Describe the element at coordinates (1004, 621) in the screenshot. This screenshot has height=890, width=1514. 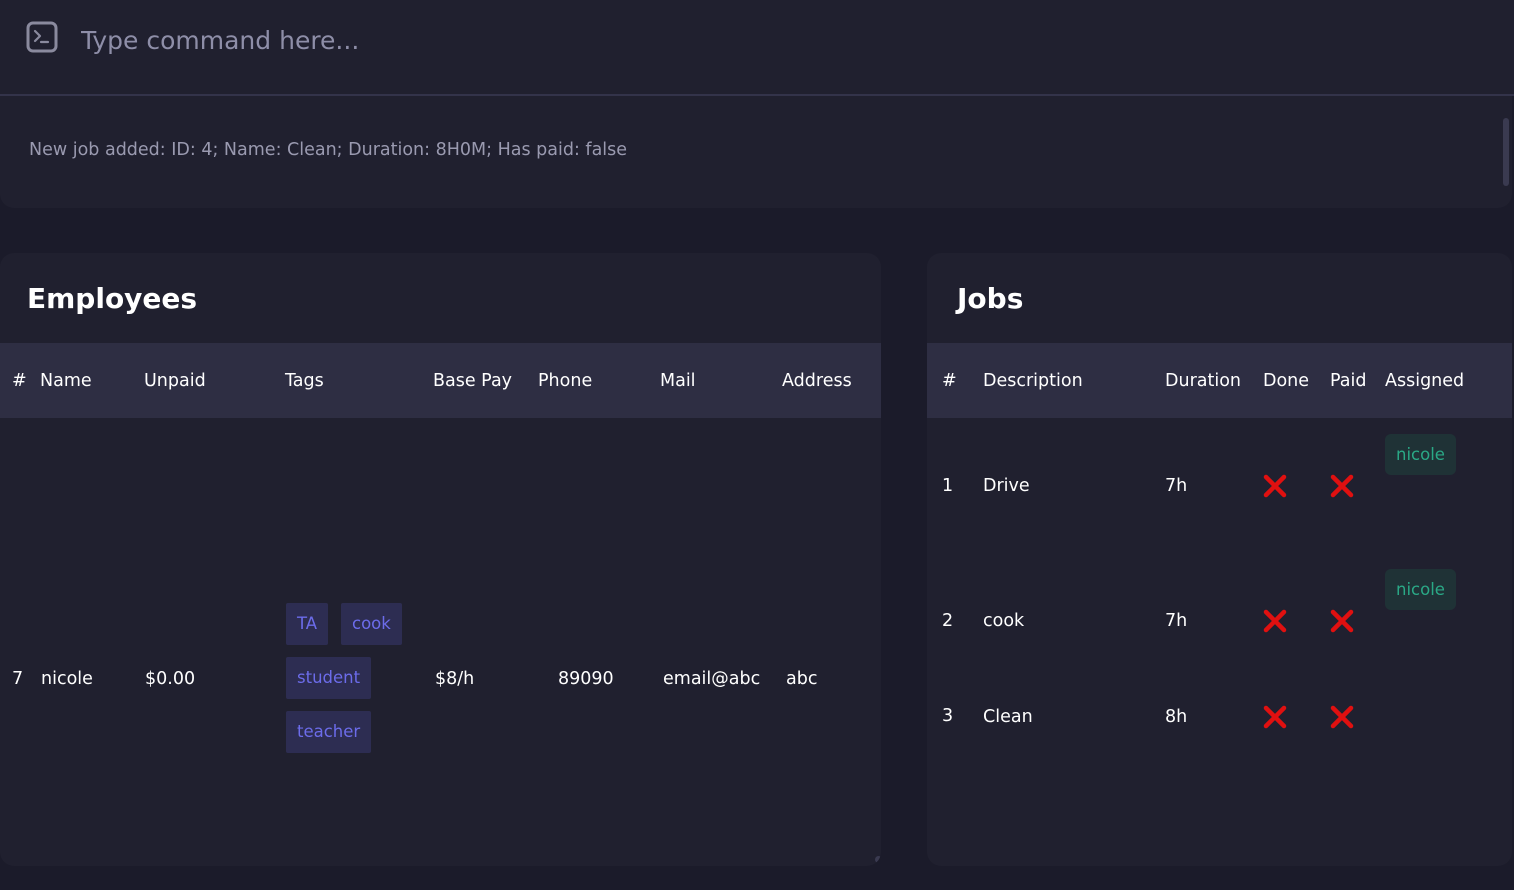
I see `job-description: cook` at that location.